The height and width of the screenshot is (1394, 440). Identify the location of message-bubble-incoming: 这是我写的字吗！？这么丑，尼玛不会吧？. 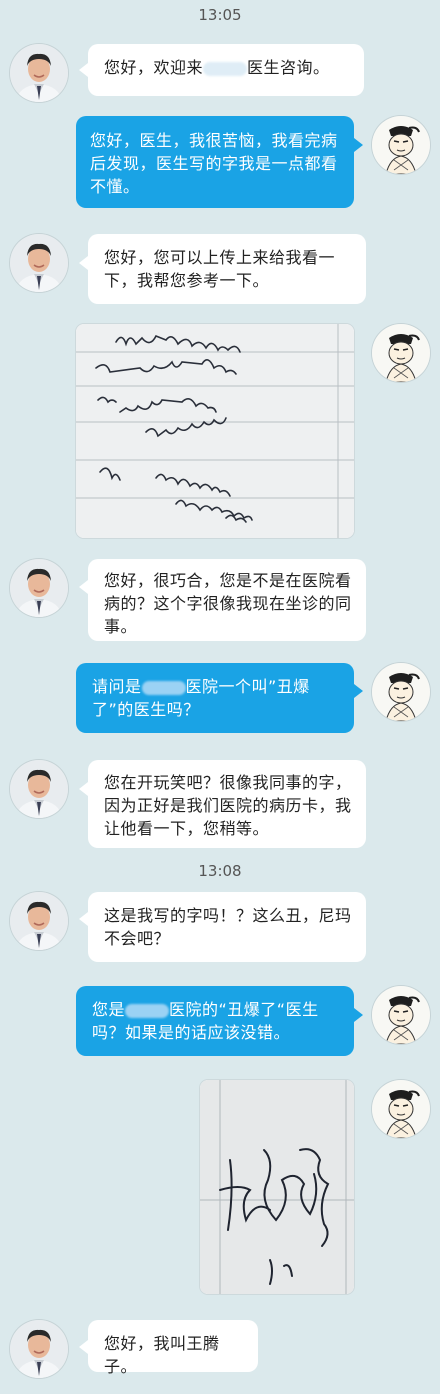
(227, 927).